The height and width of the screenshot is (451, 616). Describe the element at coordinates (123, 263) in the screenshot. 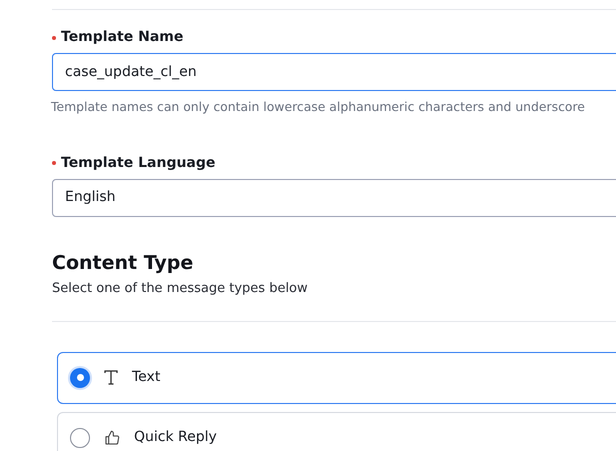

I see `section-heading: Content Type` at that location.